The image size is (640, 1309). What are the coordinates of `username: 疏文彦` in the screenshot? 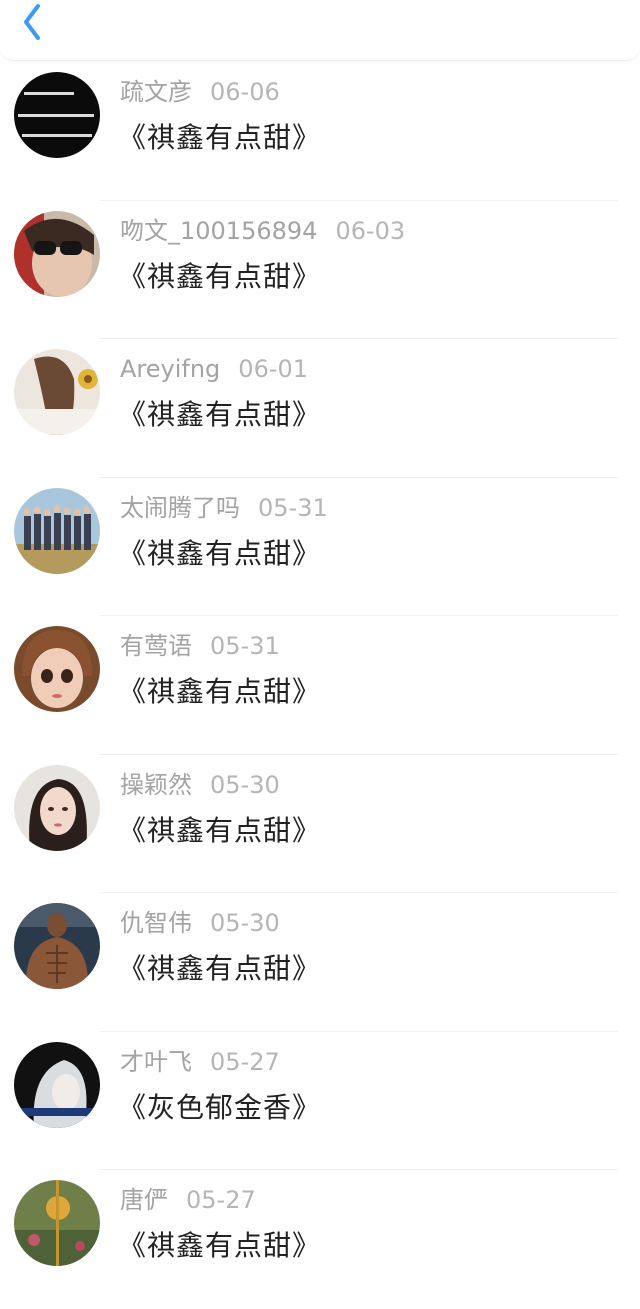 It's located at (156, 92).